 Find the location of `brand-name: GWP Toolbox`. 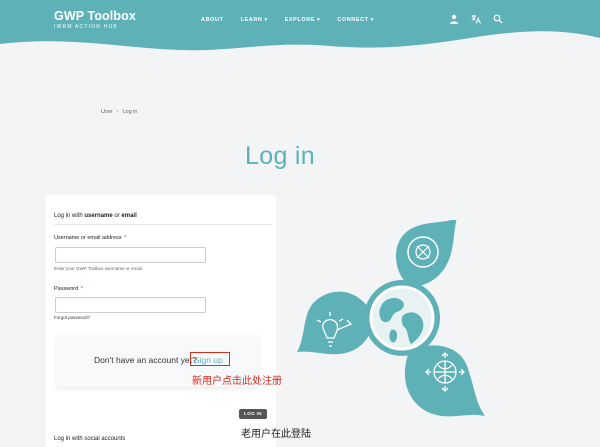

brand-name: GWP Toolbox is located at coordinates (95, 16).